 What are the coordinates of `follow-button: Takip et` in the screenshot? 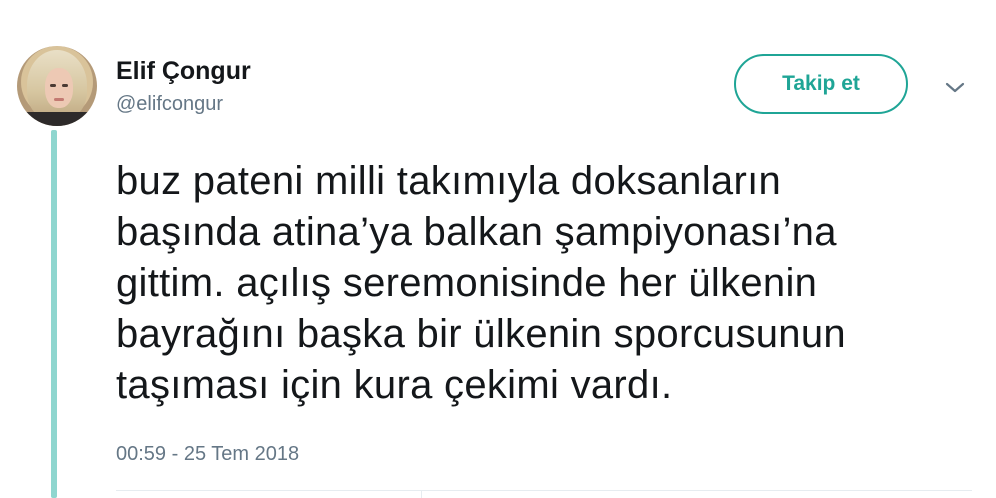 It's located at (821, 84).